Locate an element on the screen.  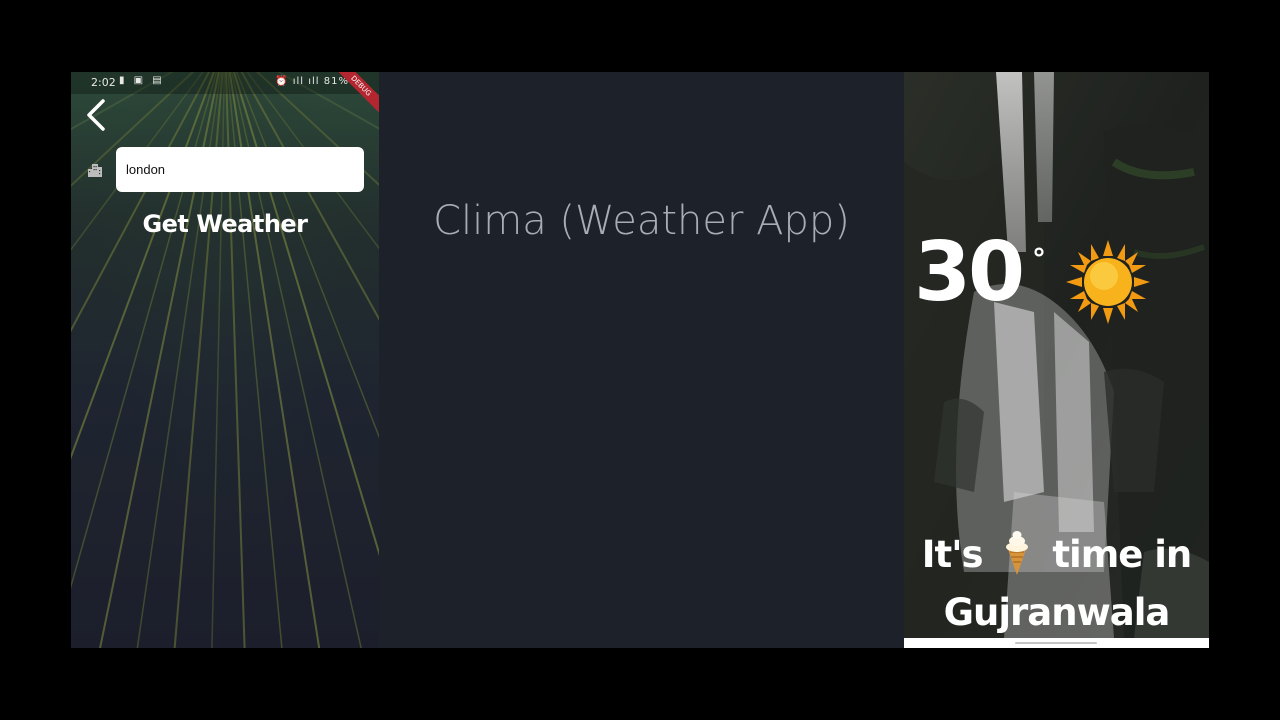
status-bar: 2:02 ▮ ▣ ▤ ⏰ ıll ıll 81% is located at coordinates (225, 83).